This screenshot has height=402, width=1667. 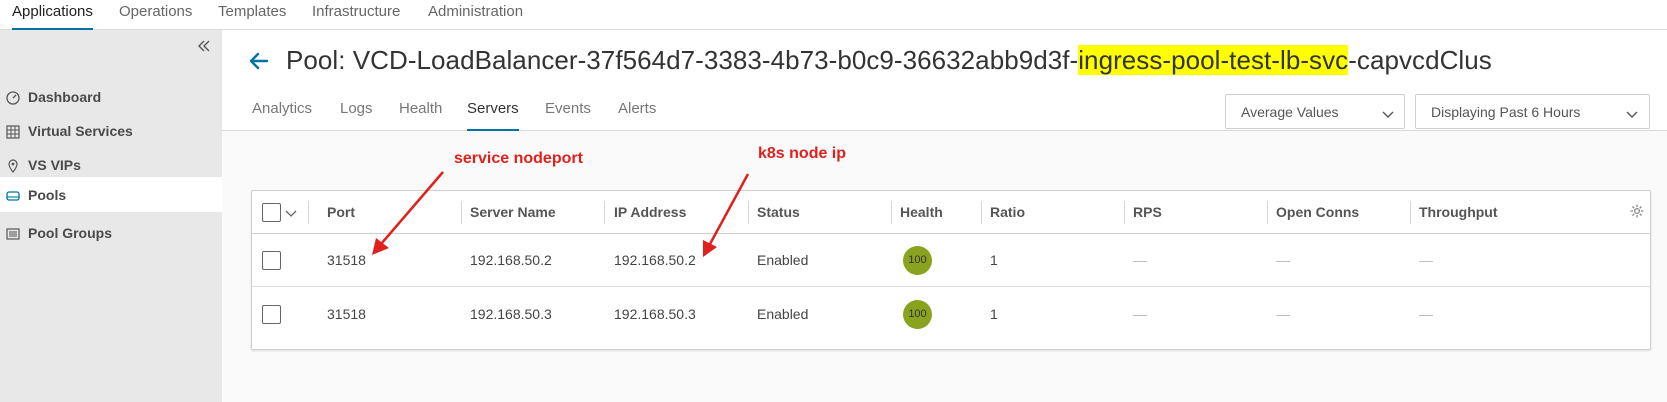 What do you see at coordinates (111, 97) in the screenshot?
I see `sidebar-item-dashboard: Dashboard` at bounding box center [111, 97].